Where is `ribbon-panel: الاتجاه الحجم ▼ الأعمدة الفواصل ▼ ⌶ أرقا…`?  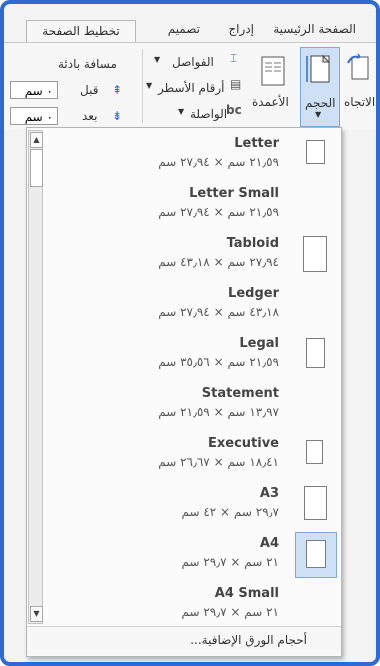 ribbon-panel: الاتجاه الحجم ▼ الأعمدة الفواصل ▼ ⌶ أرقا… is located at coordinates (190, 85).